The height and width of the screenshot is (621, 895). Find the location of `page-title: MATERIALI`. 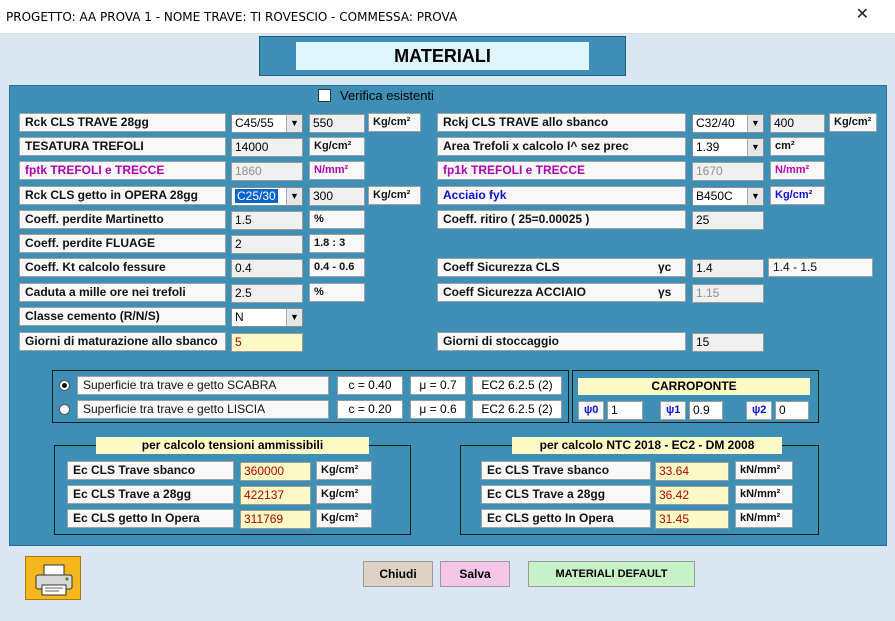

page-title: MATERIALI is located at coordinates (442, 56).